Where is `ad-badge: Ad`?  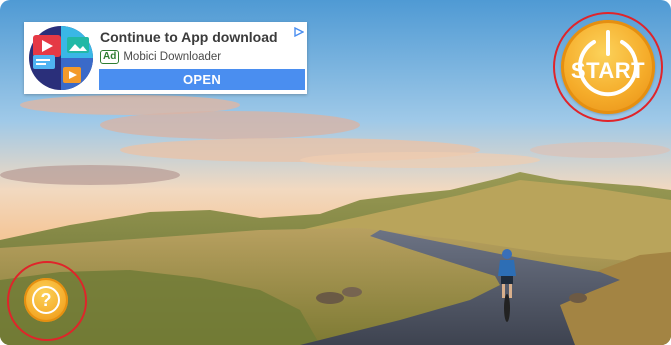 ad-badge: Ad is located at coordinates (110, 57).